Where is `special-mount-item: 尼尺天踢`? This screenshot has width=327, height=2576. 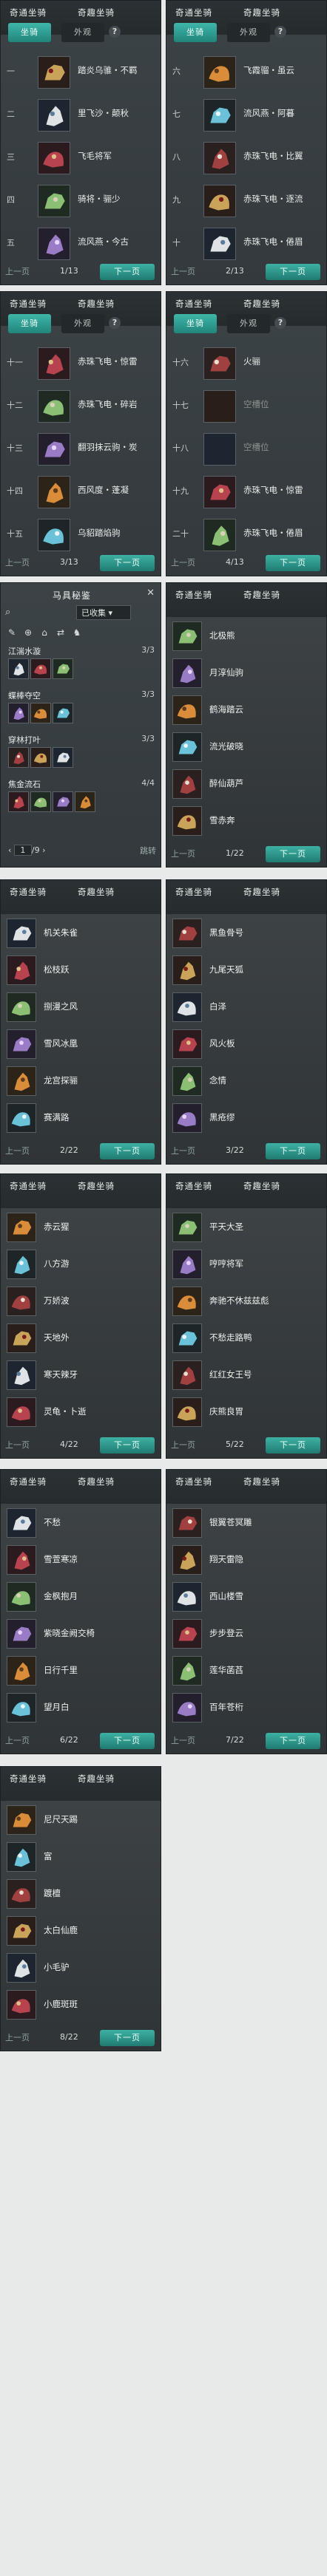
special-mount-item: 尼尺天踢 is located at coordinates (81, 1819).